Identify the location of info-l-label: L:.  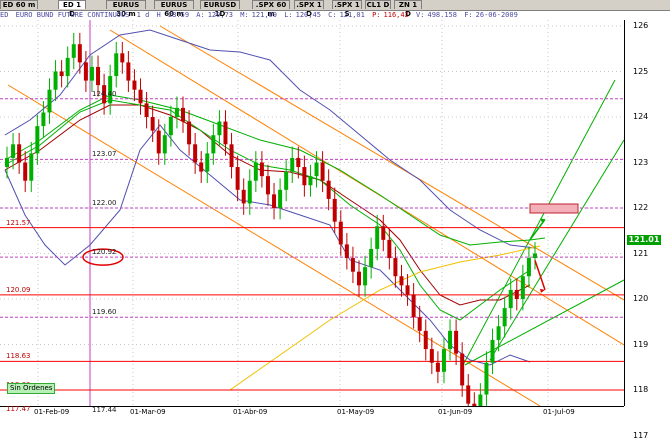
(288, 15).